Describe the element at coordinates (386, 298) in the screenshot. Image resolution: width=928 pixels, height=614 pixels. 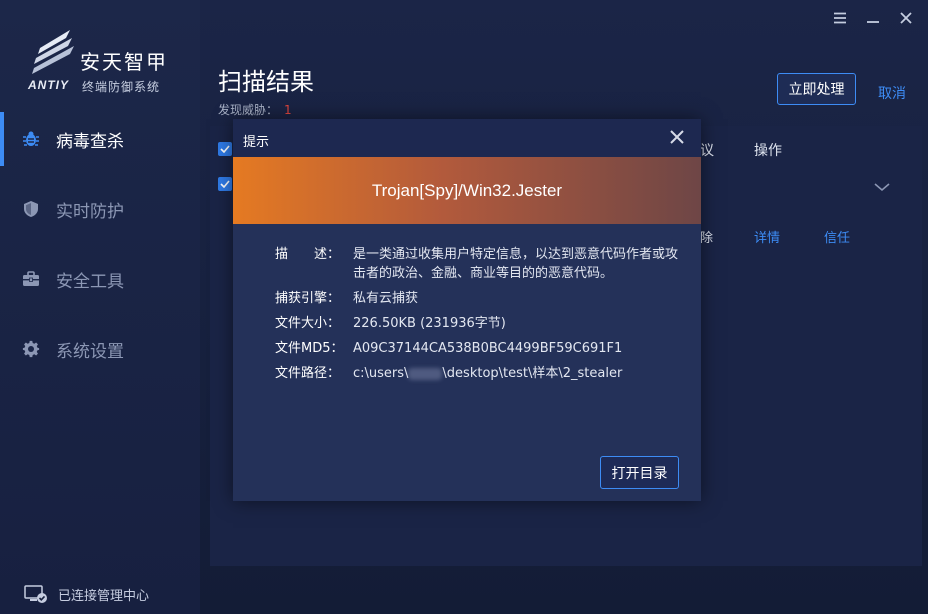
I see `info-value: 私有云捕获` at that location.